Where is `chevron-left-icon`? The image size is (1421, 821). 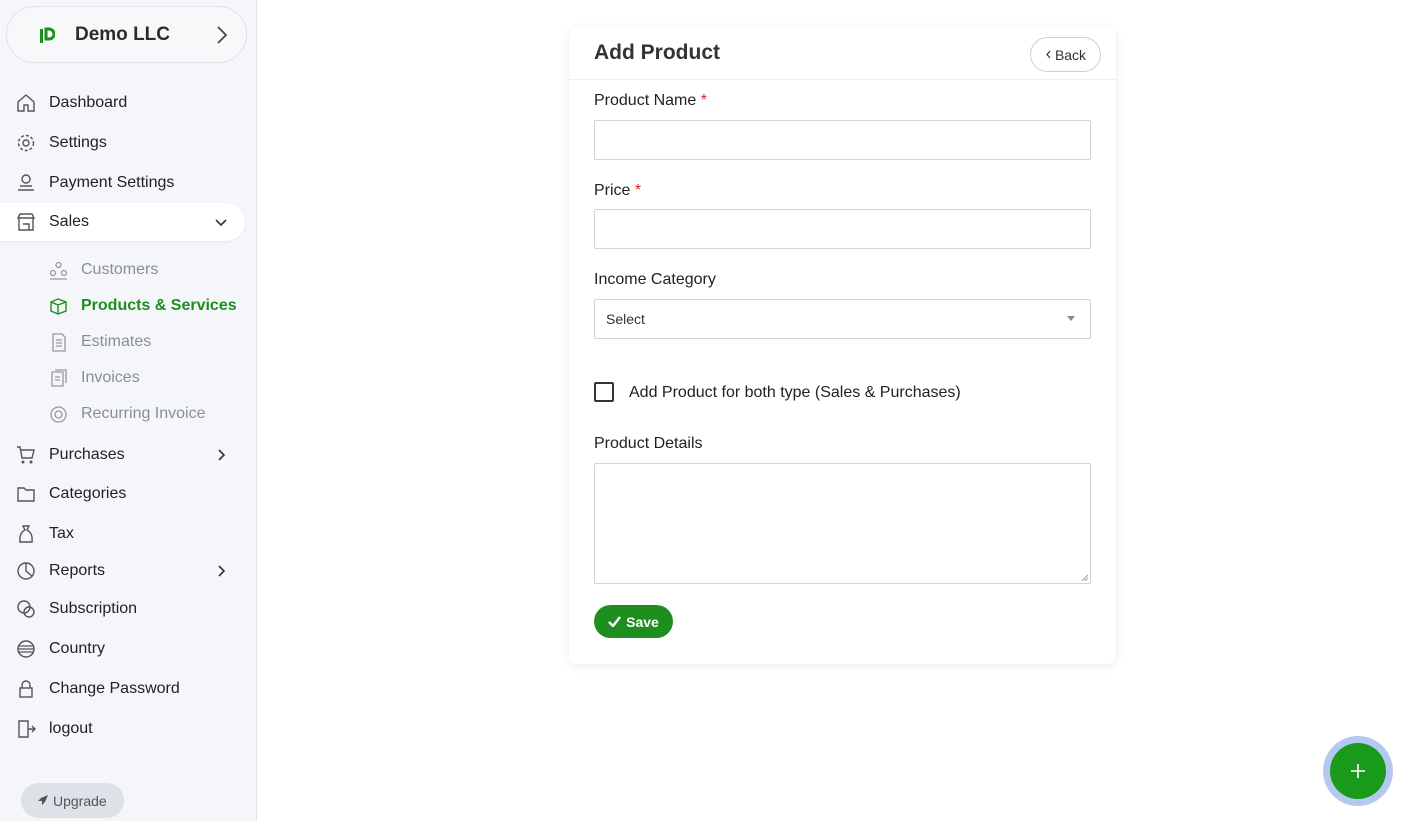
chevron-left-icon is located at coordinates (1048, 54).